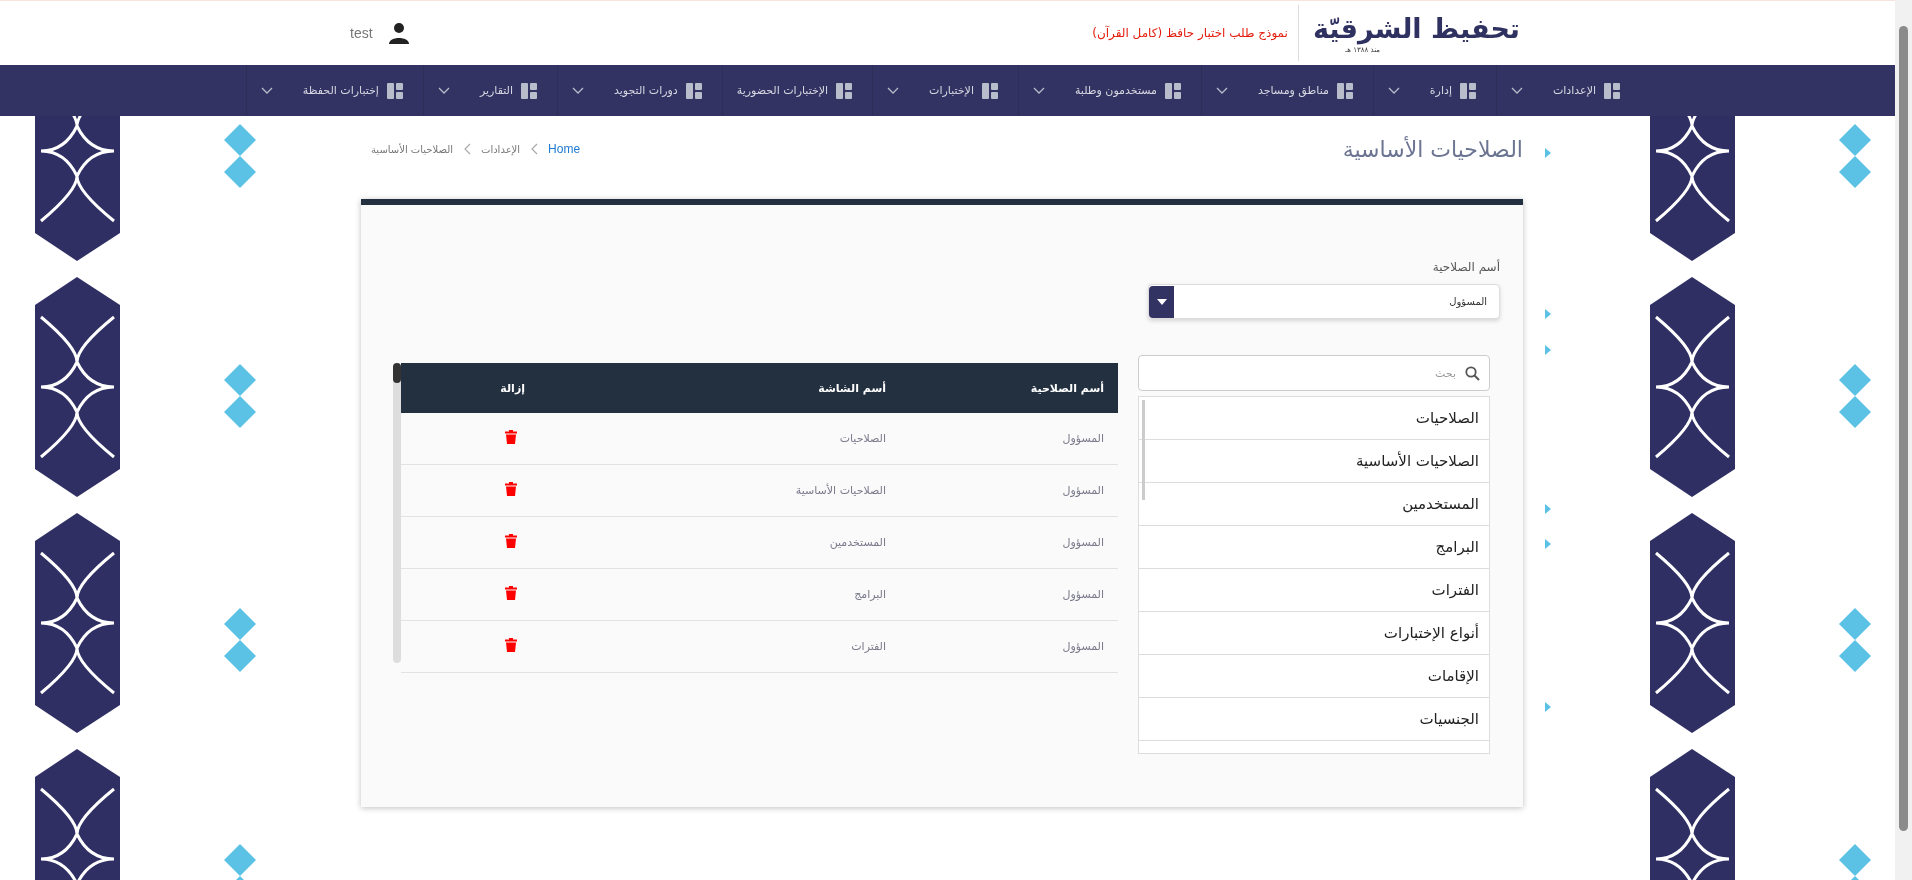  Describe the element at coordinates (1314, 373) in the screenshot. I see `search-field: بحث` at that location.